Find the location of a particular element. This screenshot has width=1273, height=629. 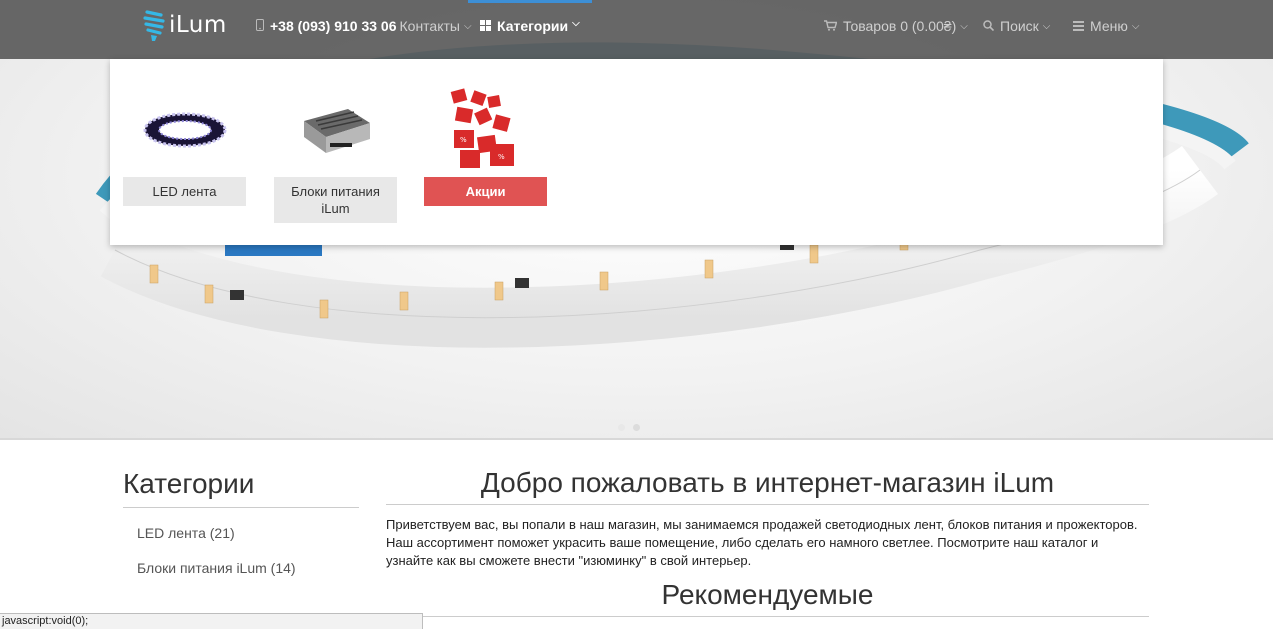

sidebar-link-power-supply: Блоки питания iLum (14) is located at coordinates (216, 568).